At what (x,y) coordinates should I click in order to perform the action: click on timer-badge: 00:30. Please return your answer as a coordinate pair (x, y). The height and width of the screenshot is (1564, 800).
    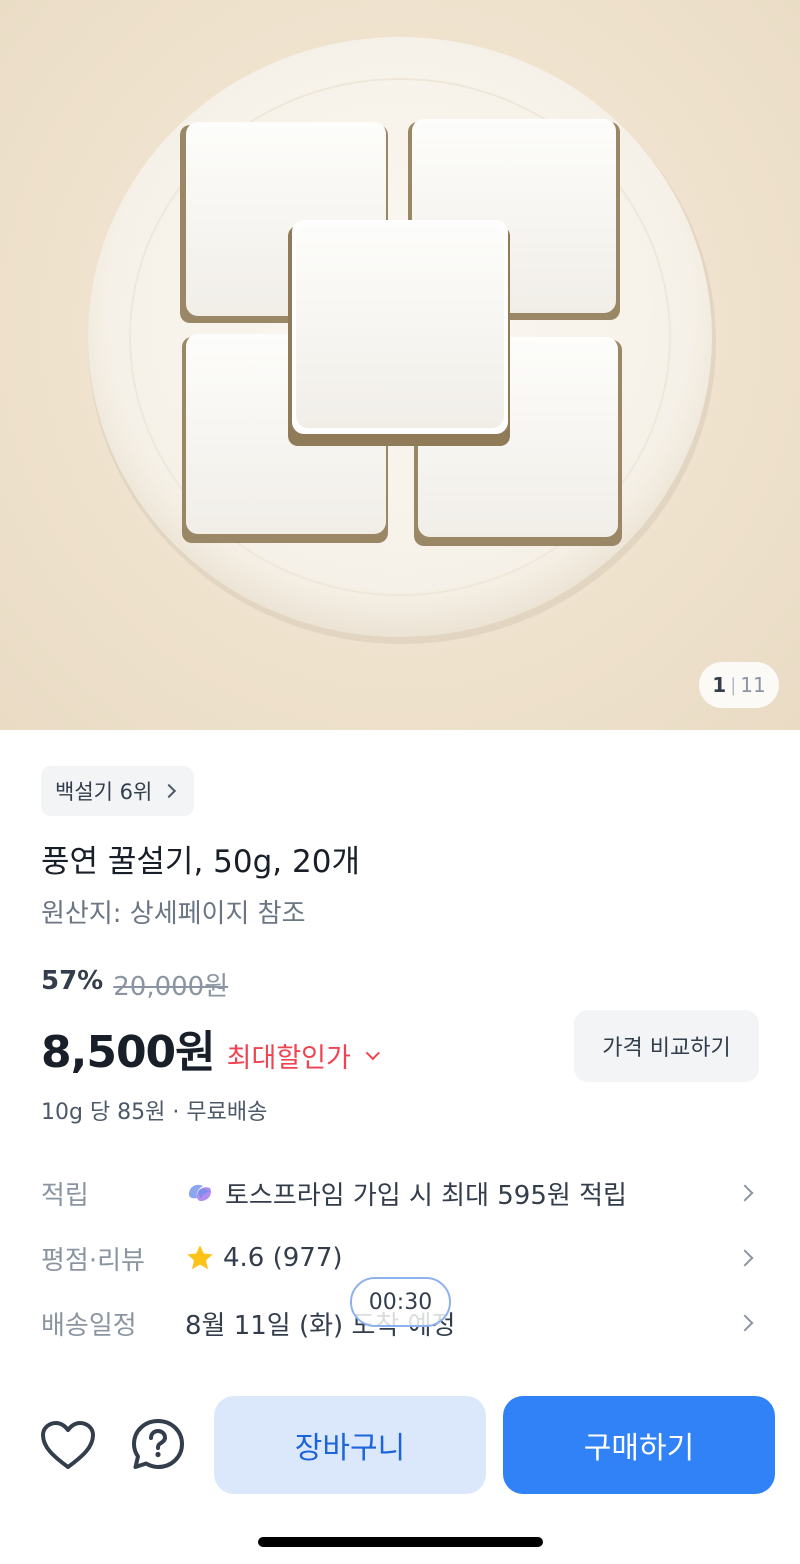
    Looking at the image, I should click on (400, 1302).